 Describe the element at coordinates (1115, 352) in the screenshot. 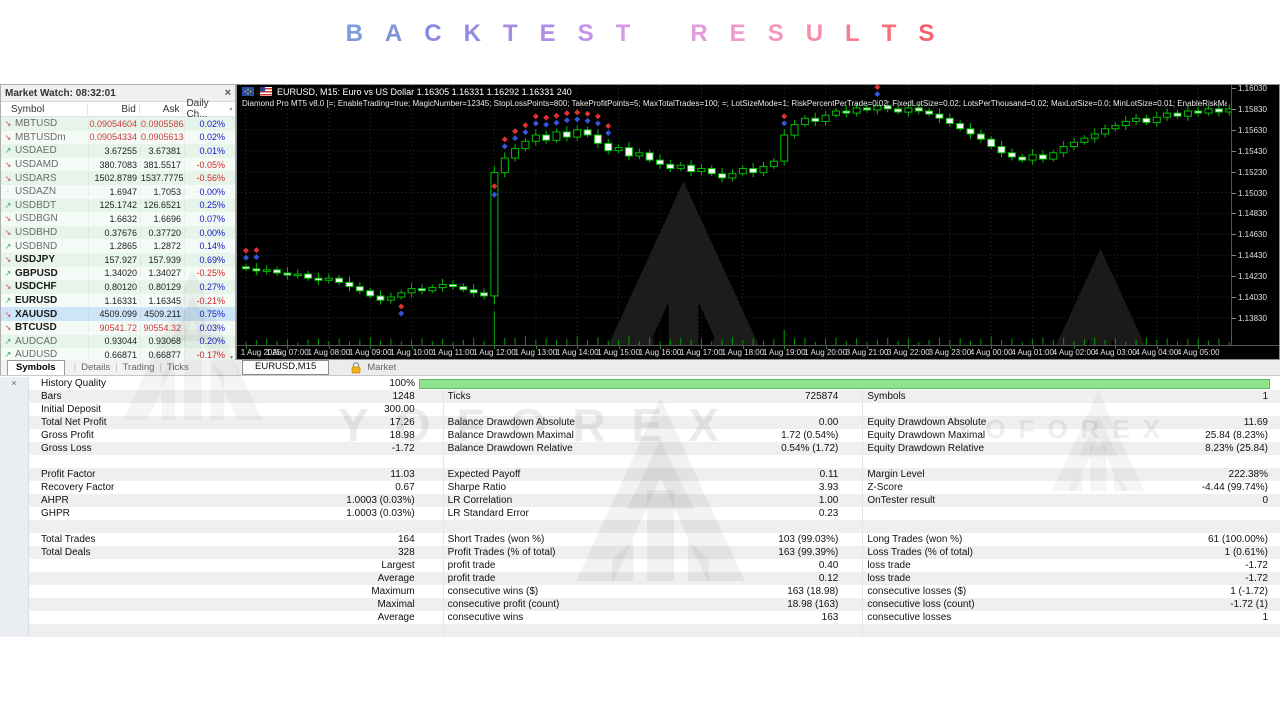

I see `time-tick-label: 4 Aug 03:00` at that location.